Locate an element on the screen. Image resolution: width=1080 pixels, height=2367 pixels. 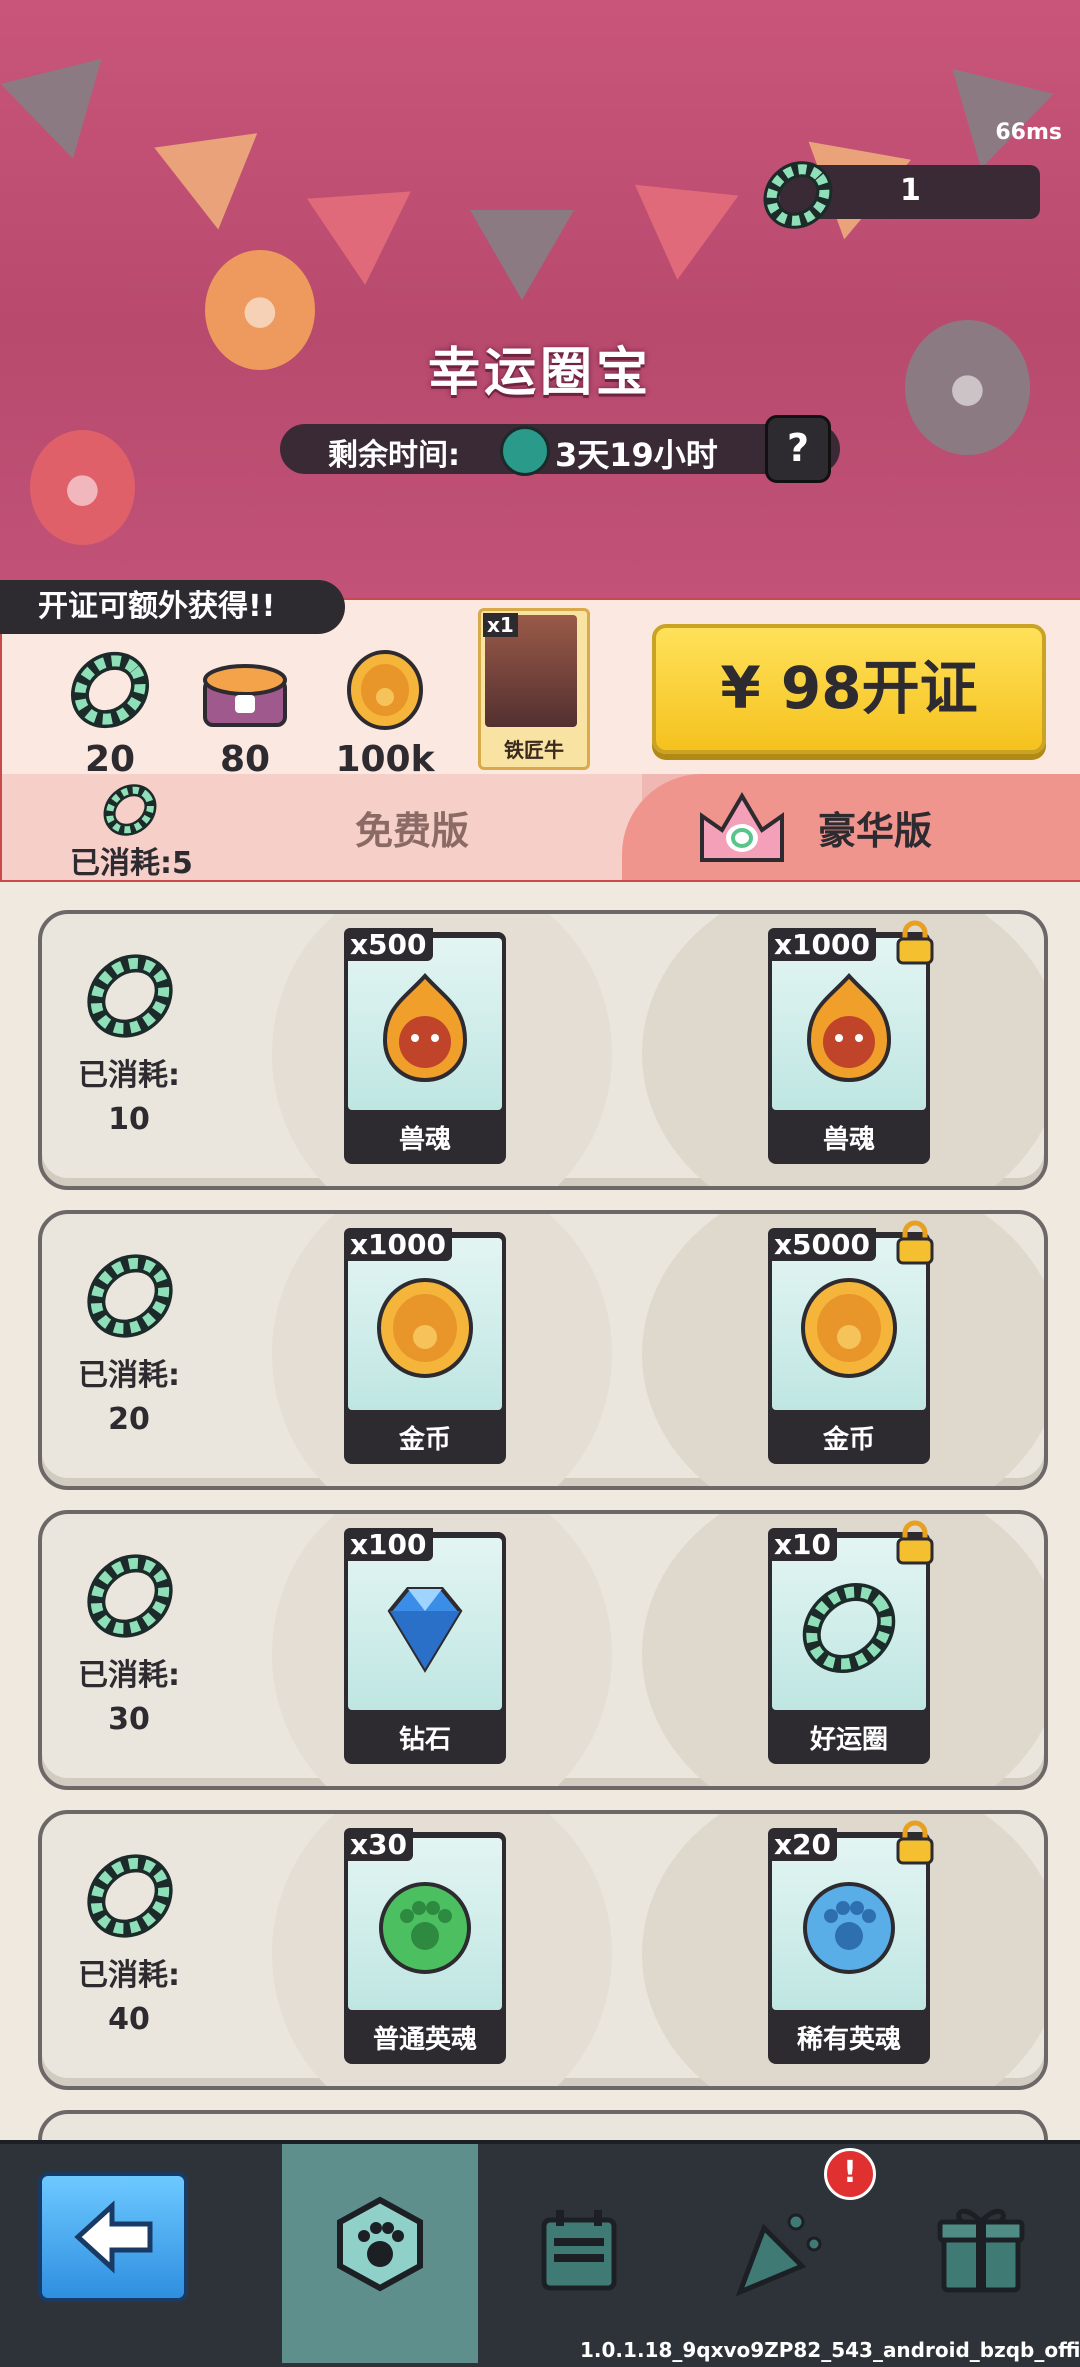
reward-quantity: x30 is located at coordinates (379, 1844).